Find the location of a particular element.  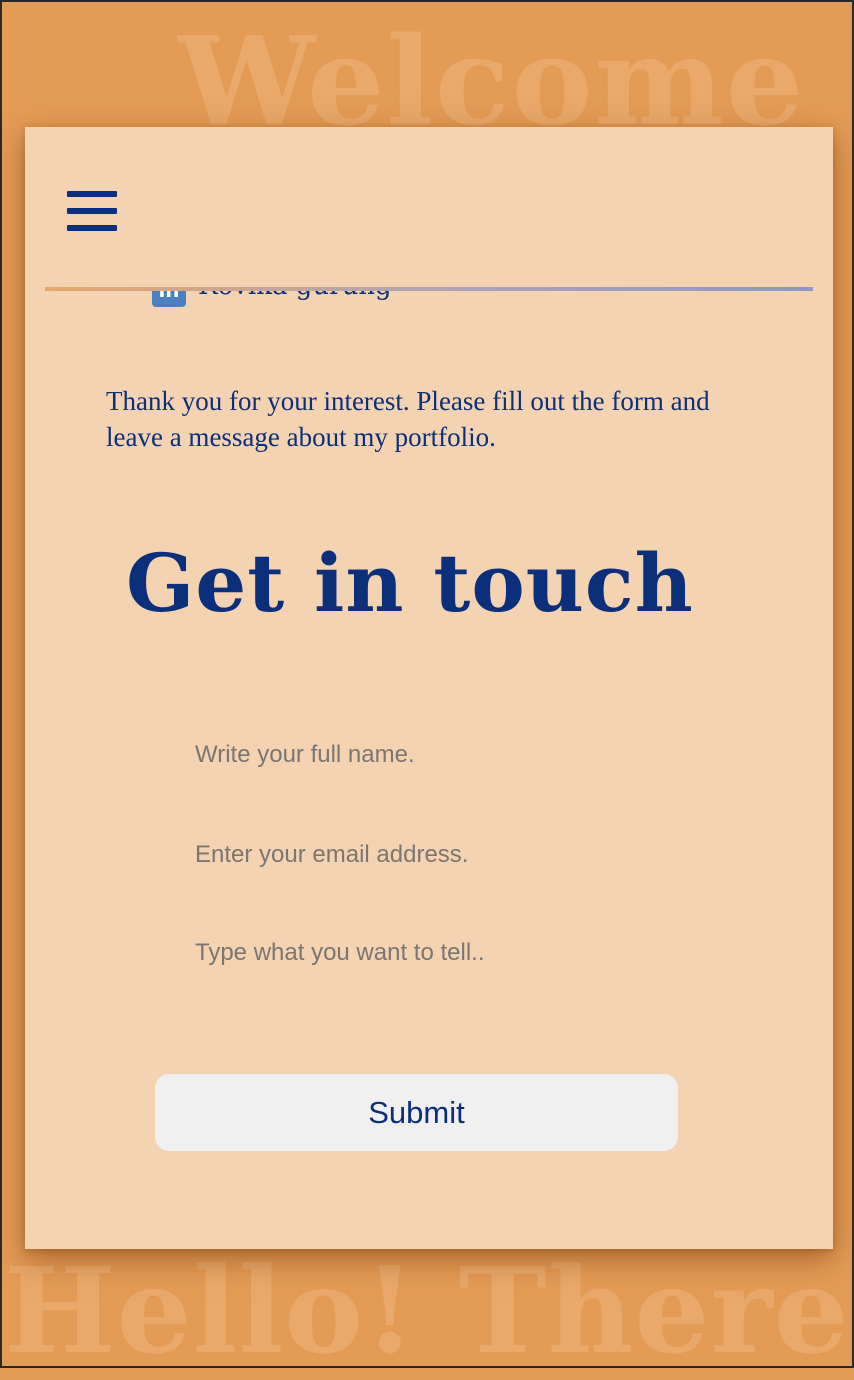

header-divider is located at coordinates (429, 289).